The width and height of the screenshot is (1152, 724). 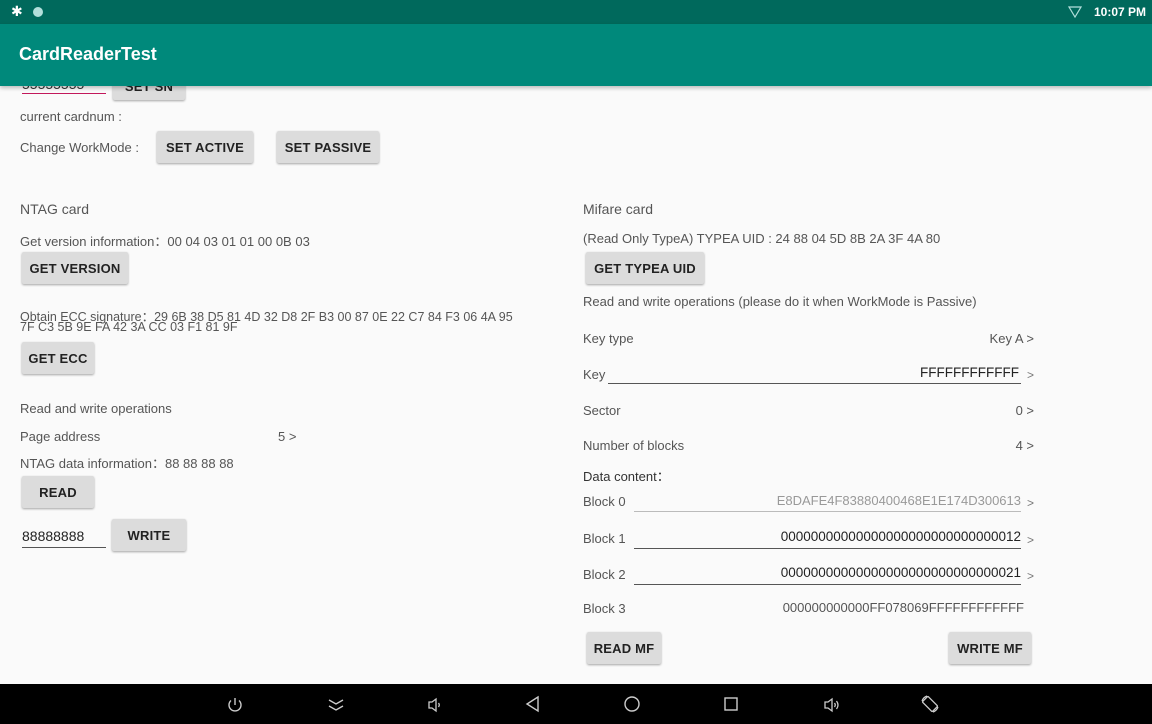 I want to click on block1-chevron: >, so click(x=1030, y=540).